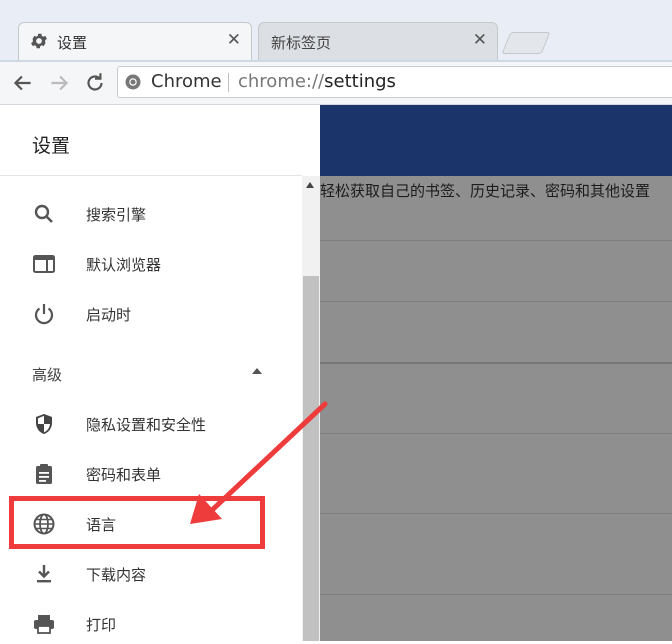  What do you see at coordinates (133, 82) in the screenshot?
I see `chrome-icon` at bounding box center [133, 82].